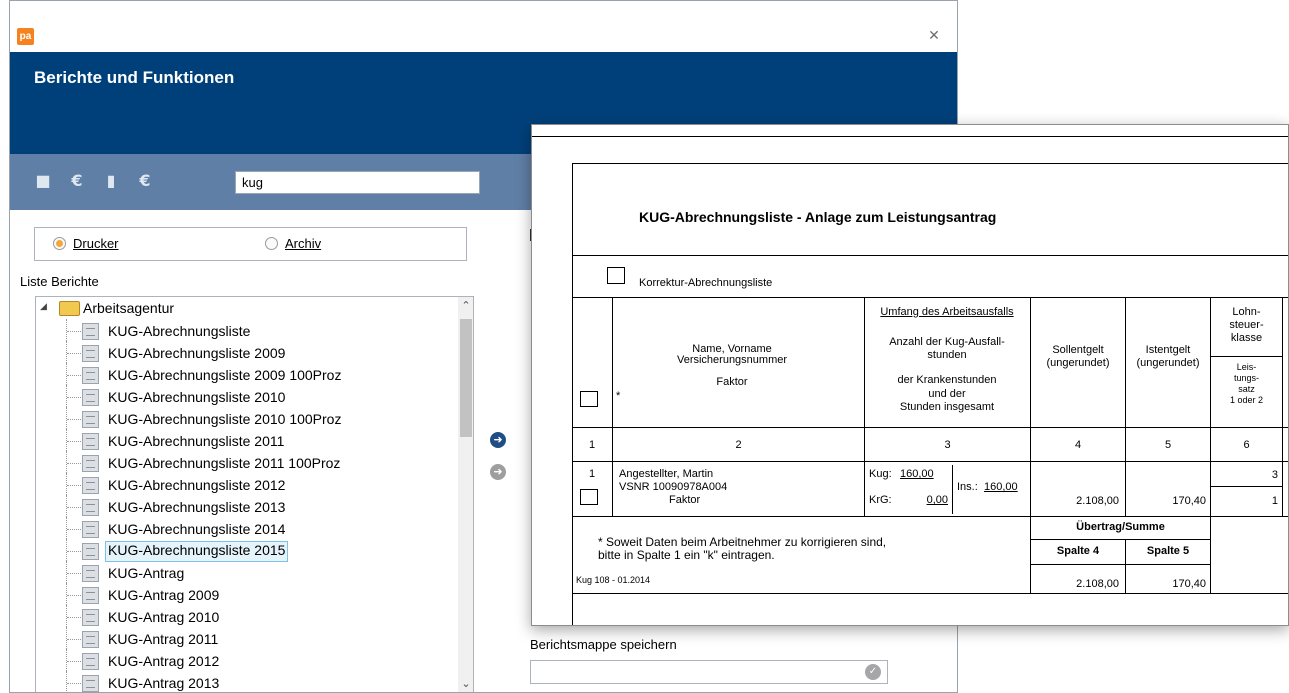 Image resolution: width=1289 pixels, height=693 pixels. I want to click on employee-faktor: Faktor, so click(685, 500).